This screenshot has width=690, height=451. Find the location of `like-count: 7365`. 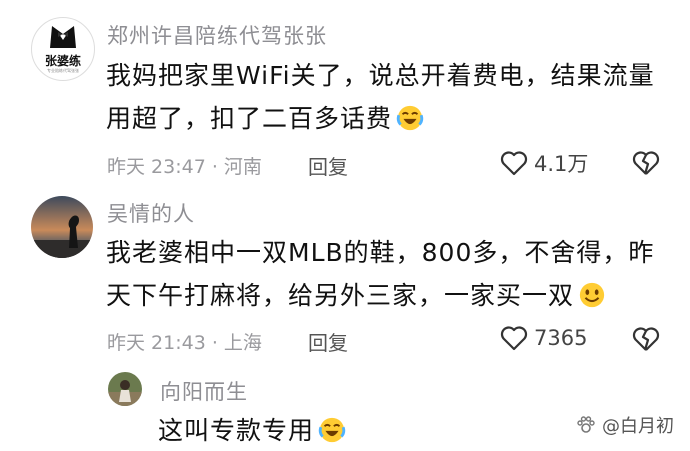

like-count: 7365 is located at coordinates (561, 338).